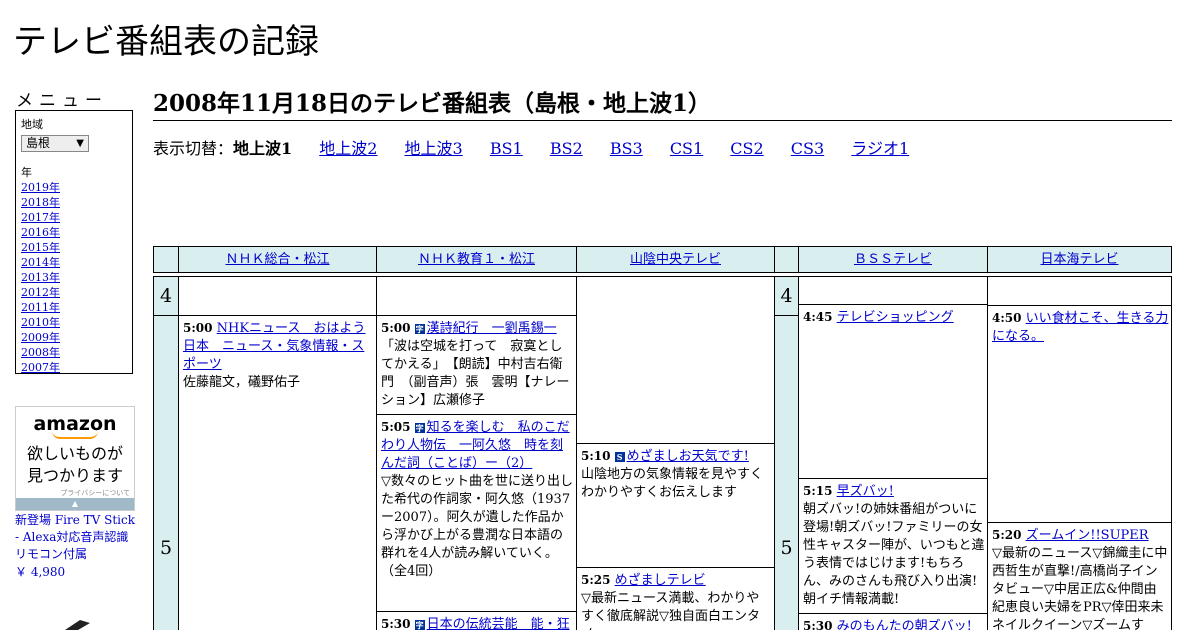 The height and width of the screenshot is (630, 1200). Describe the element at coordinates (1007, 318) in the screenshot. I see `program-time: 4:50` at that location.